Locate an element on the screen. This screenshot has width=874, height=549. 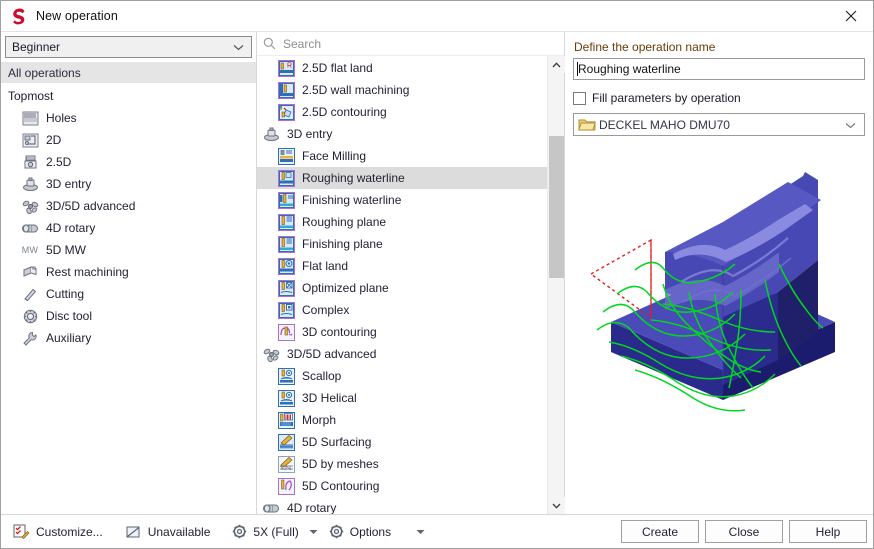
experience-level-value: Beginner is located at coordinates (36, 47).